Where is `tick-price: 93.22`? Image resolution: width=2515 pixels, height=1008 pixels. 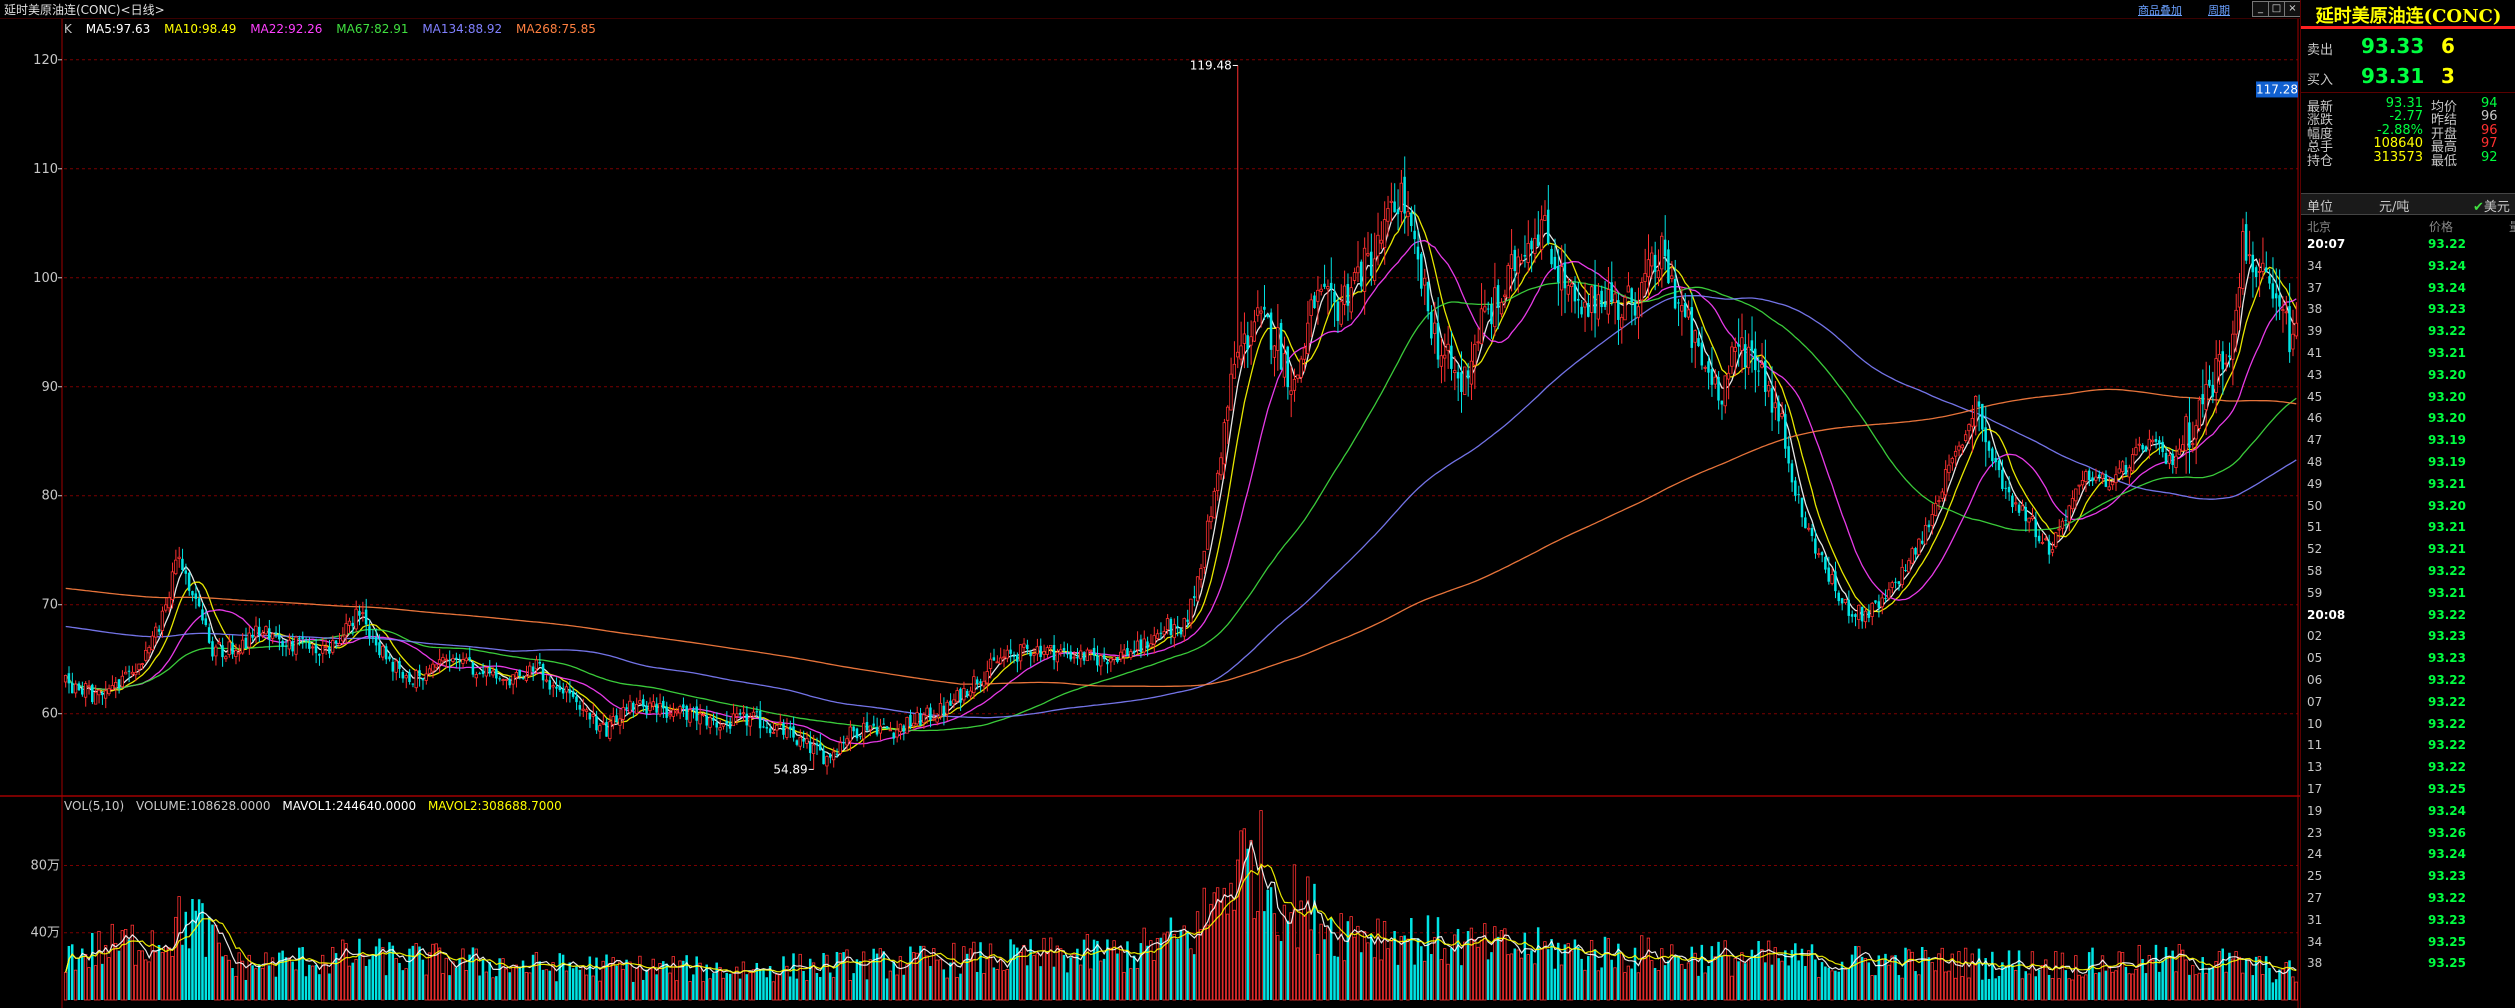
tick-price: 93.22 is located at coordinates (2447, 701).